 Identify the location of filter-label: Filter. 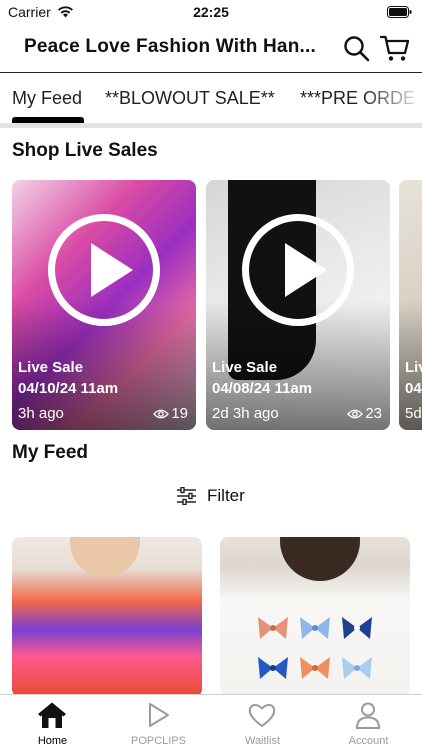
(226, 495).